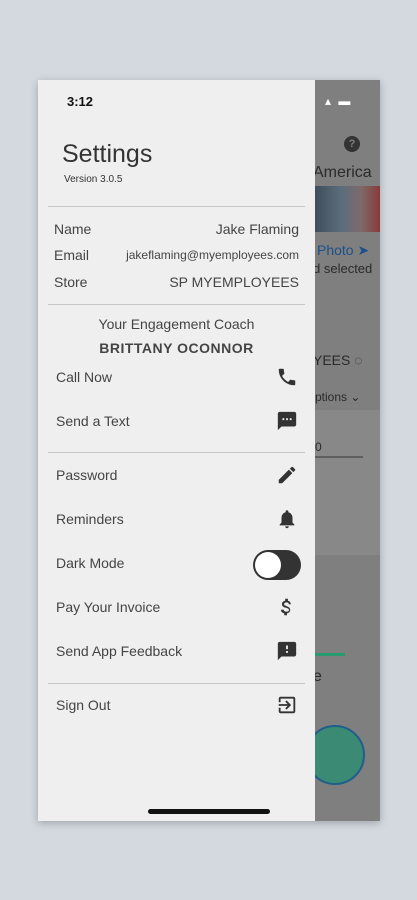 The image size is (417, 900). I want to click on background-store-text: YEES ◌, so click(339, 360).